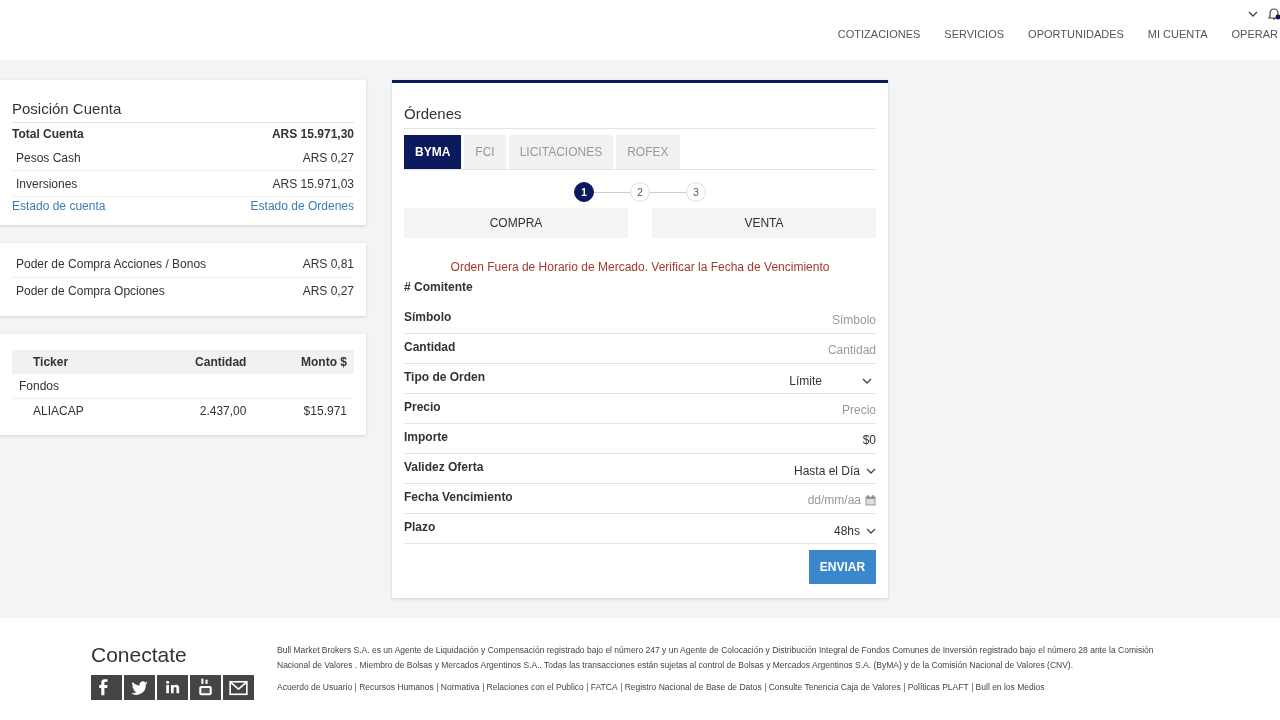 Image resolution: width=1280 pixels, height=720 pixels. Describe the element at coordinates (313, 183) in the screenshot. I see `account-value: ARS 15.971,03` at that location.